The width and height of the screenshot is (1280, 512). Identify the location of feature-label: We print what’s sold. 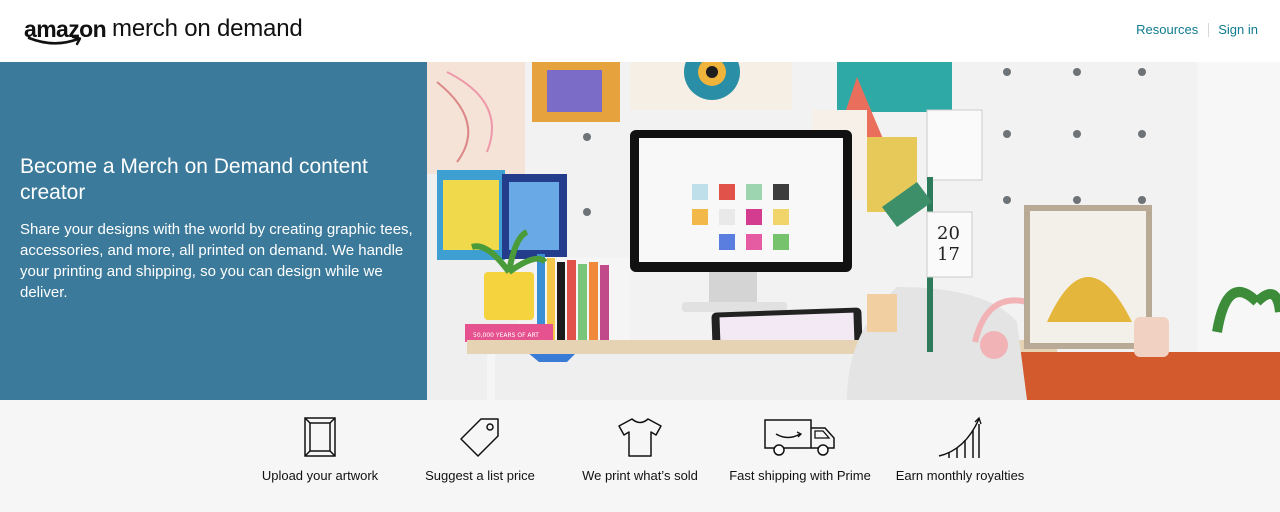
(640, 475).